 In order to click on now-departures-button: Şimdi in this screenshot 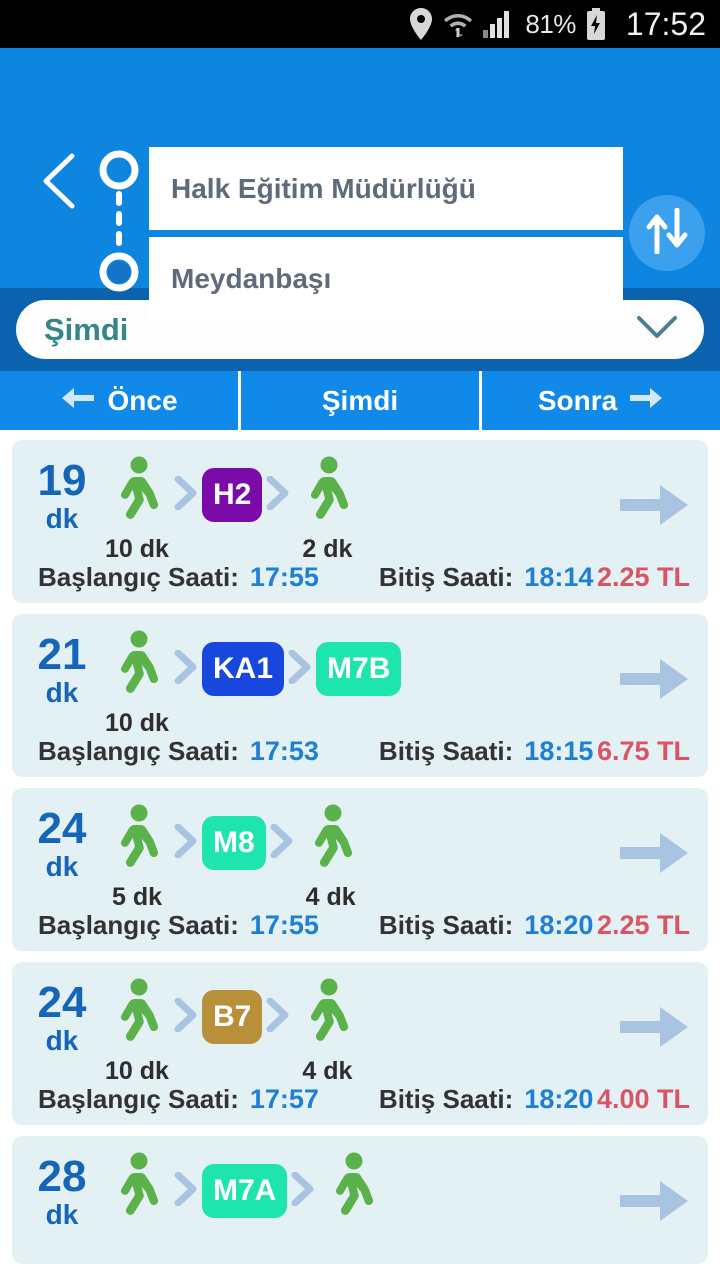, I will do `click(360, 400)`.